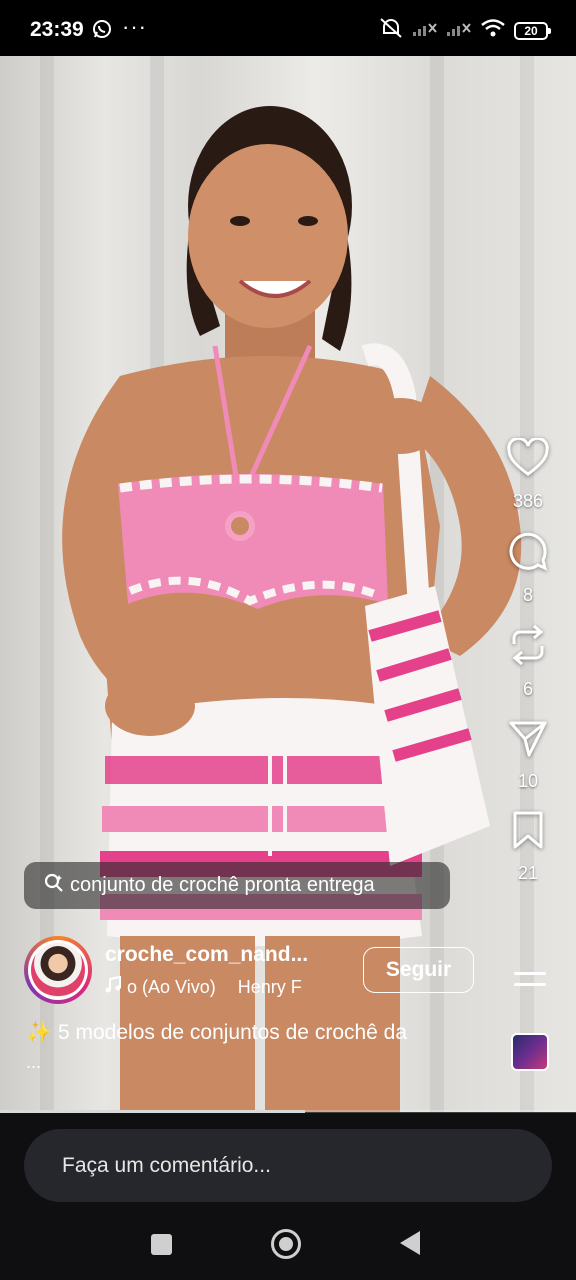 The height and width of the screenshot is (1280, 576). I want to click on audio-thumbnail, so click(530, 1052).